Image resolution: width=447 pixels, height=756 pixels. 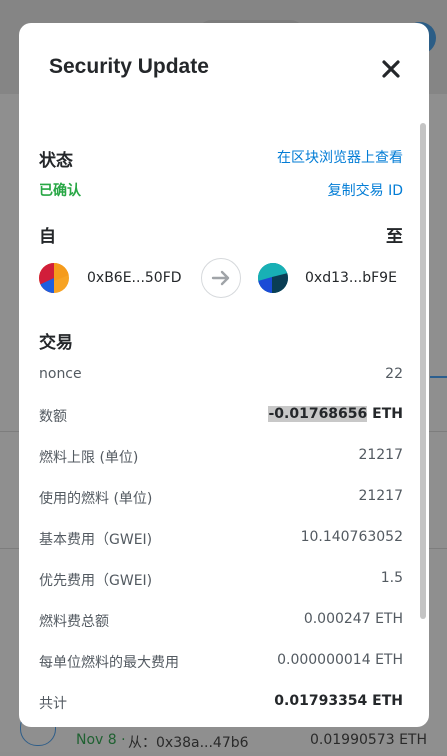 What do you see at coordinates (385, 414) in the screenshot?
I see `amount-unit: ETH` at bounding box center [385, 414].